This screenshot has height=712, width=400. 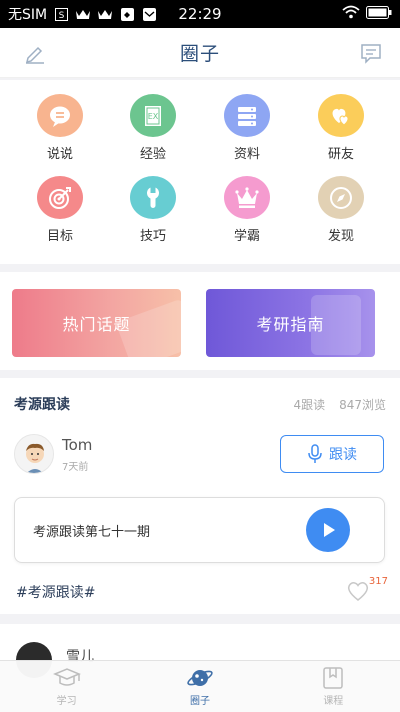 I want to click on tab-label: 课程, so click(x=333, y=701).